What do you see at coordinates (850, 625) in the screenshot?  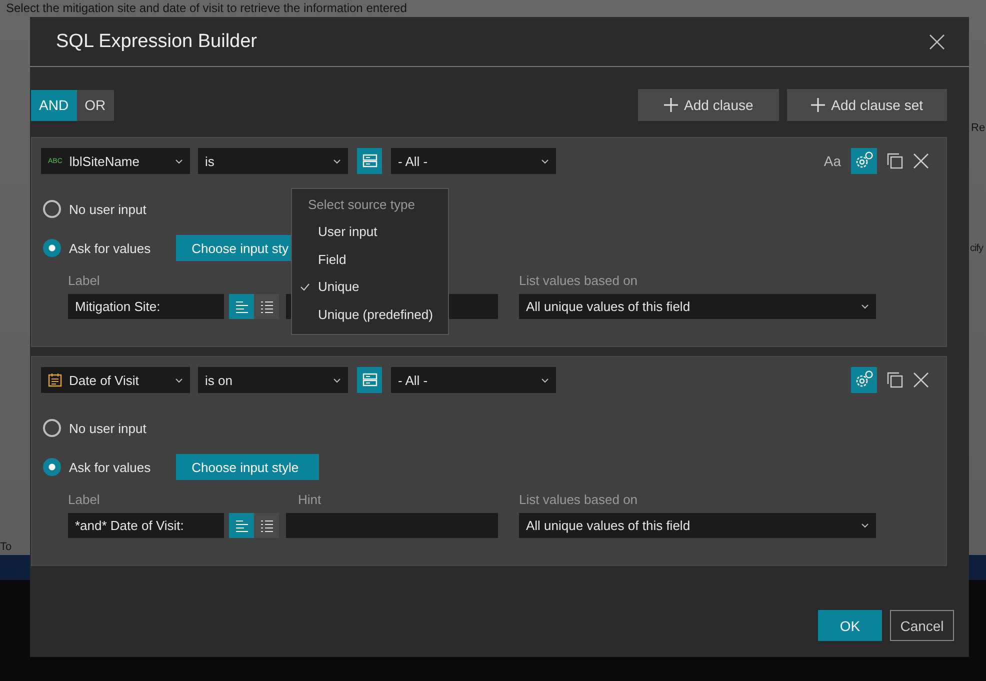 I see `ok-button: OK` at bounding box center [850, 625].